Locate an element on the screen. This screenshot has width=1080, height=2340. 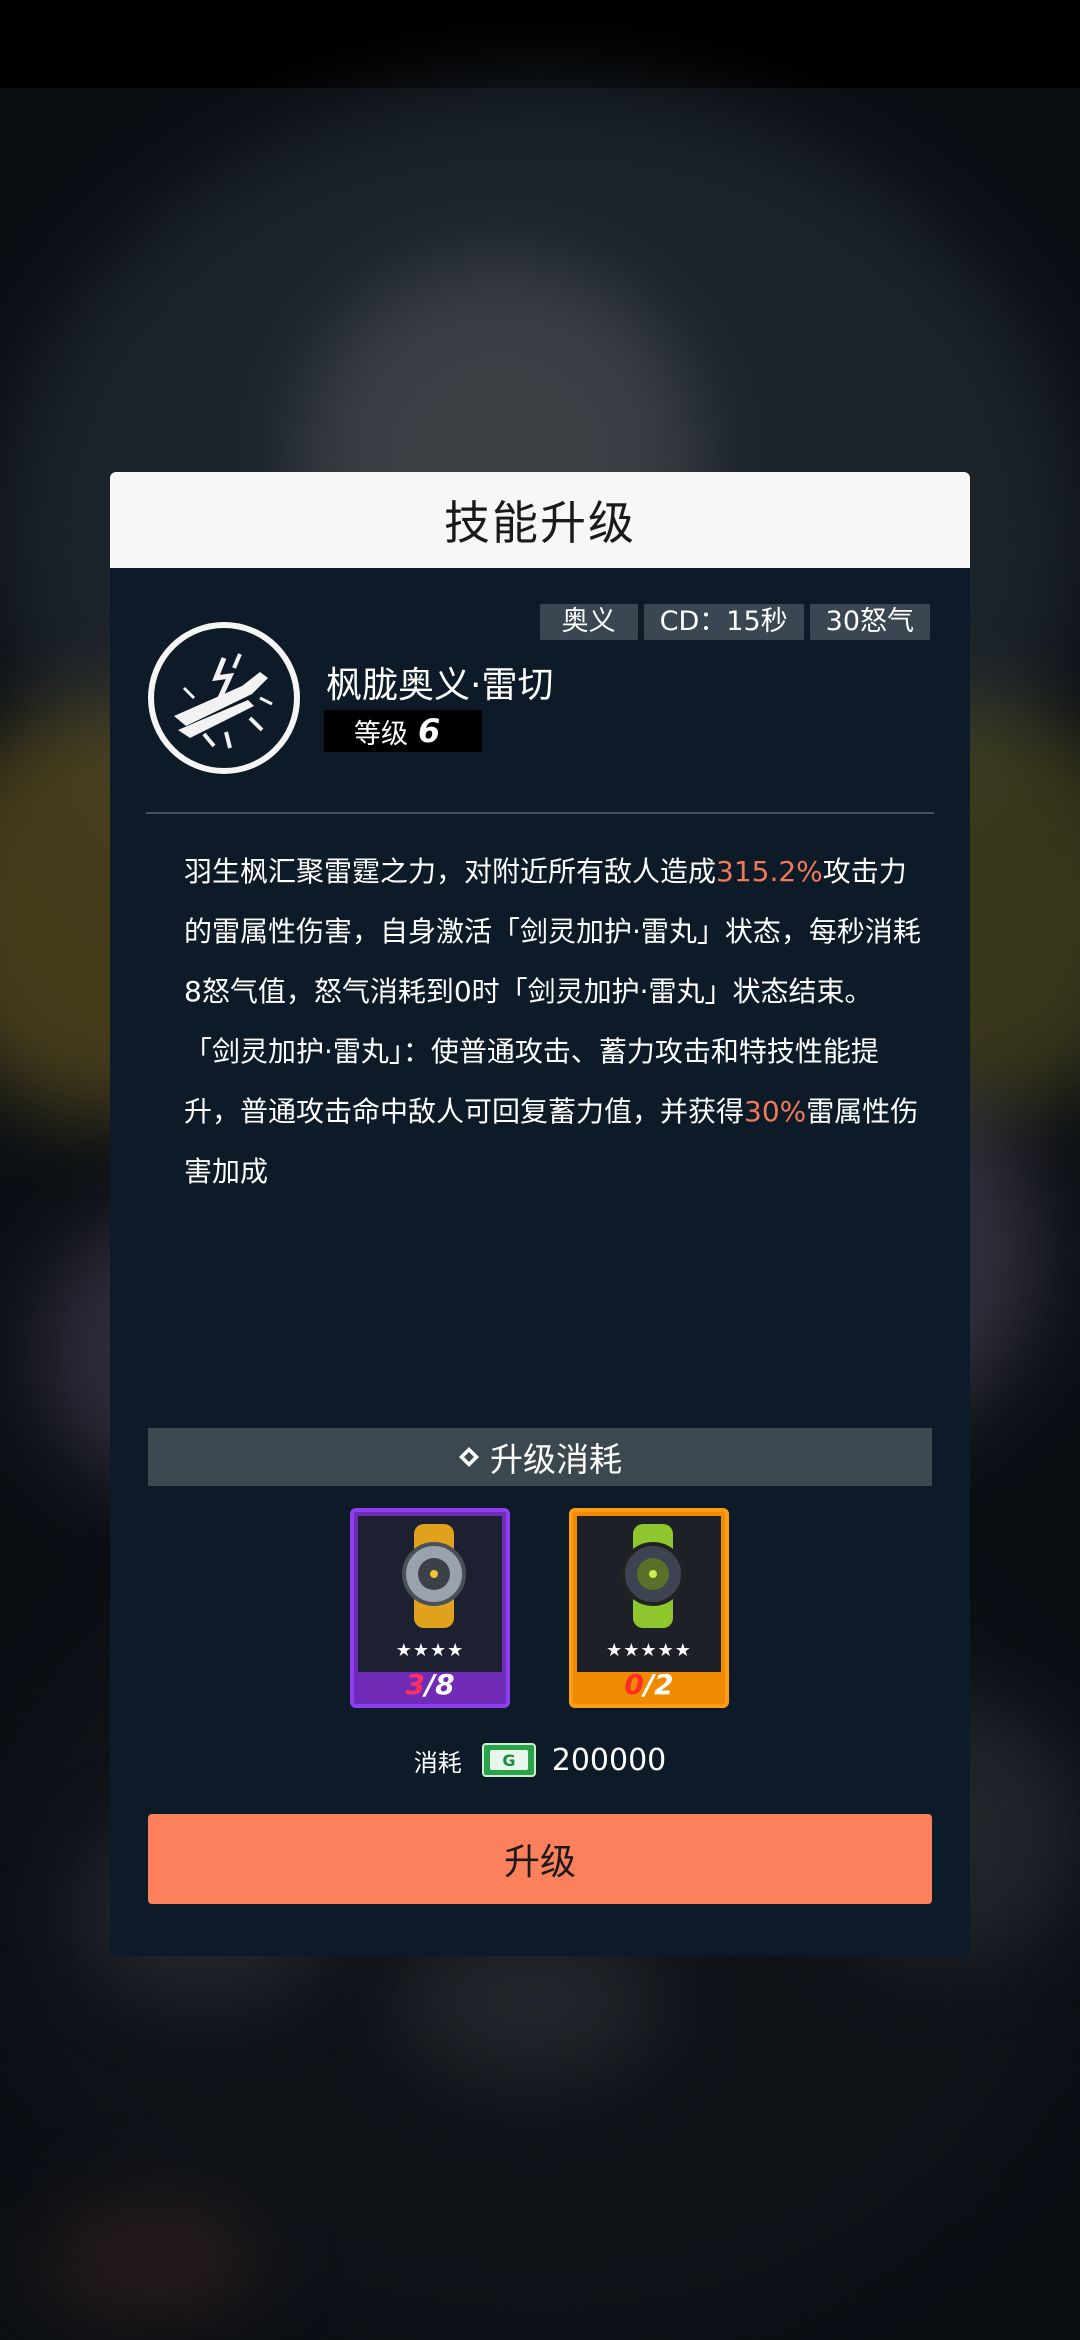
consume-row: 消耗 G 200000 is located at coordinates (540, 1760).